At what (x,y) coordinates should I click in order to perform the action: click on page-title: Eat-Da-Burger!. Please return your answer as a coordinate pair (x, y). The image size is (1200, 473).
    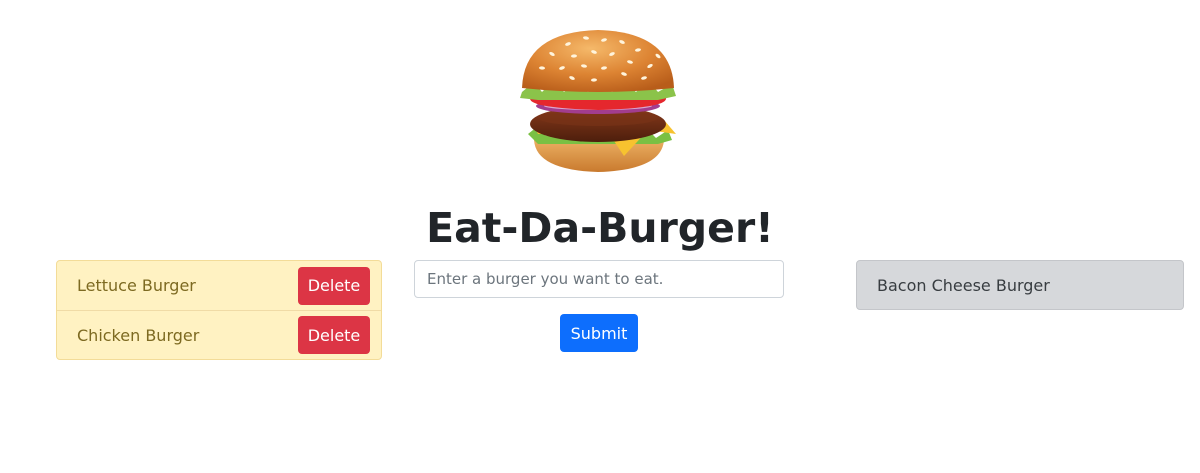
    Looking at the image, I should click on (600, 228).